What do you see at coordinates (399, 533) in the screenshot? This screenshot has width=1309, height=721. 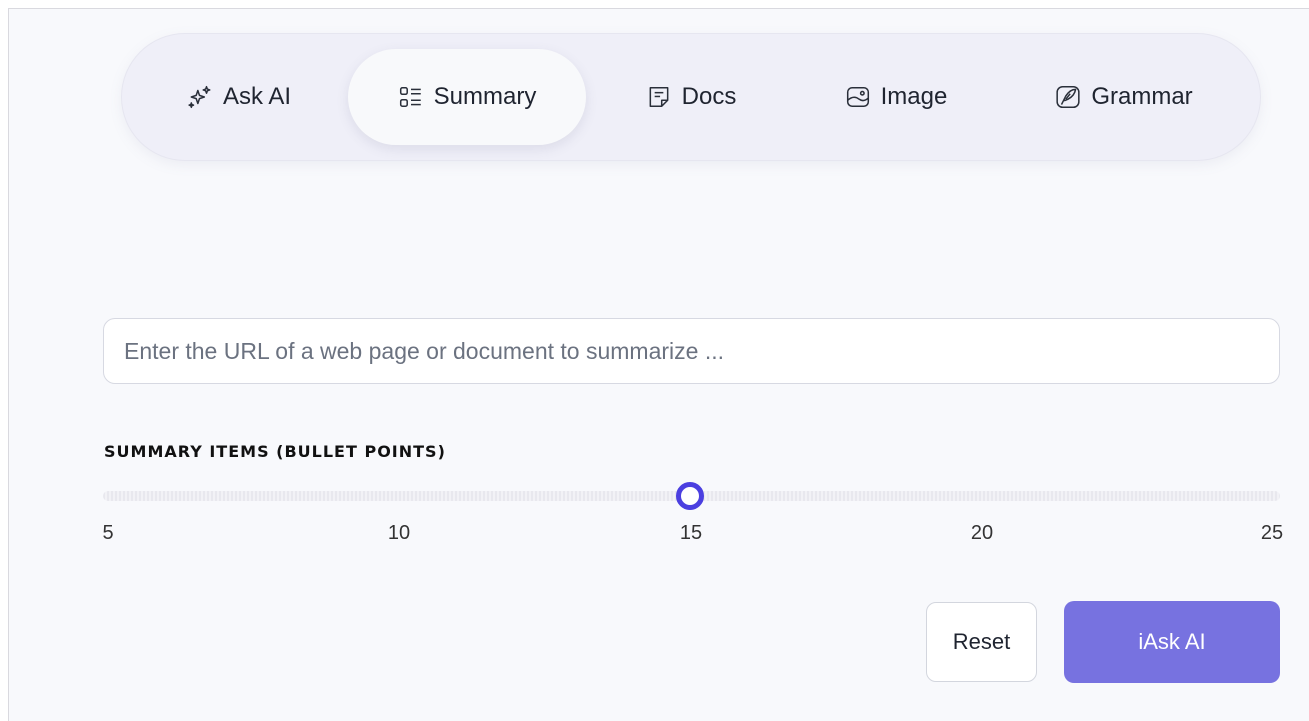 I see `slider-tick: 10` at bounding box center [399, 533].